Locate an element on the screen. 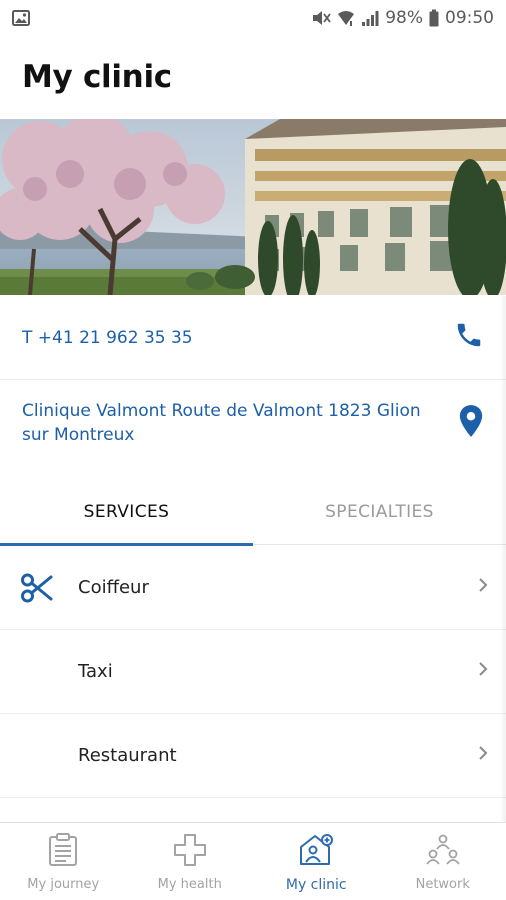 Image resolution: width=506 pixels, height=900 pixels. location-pin-icon is located at coordinates (471, 423).